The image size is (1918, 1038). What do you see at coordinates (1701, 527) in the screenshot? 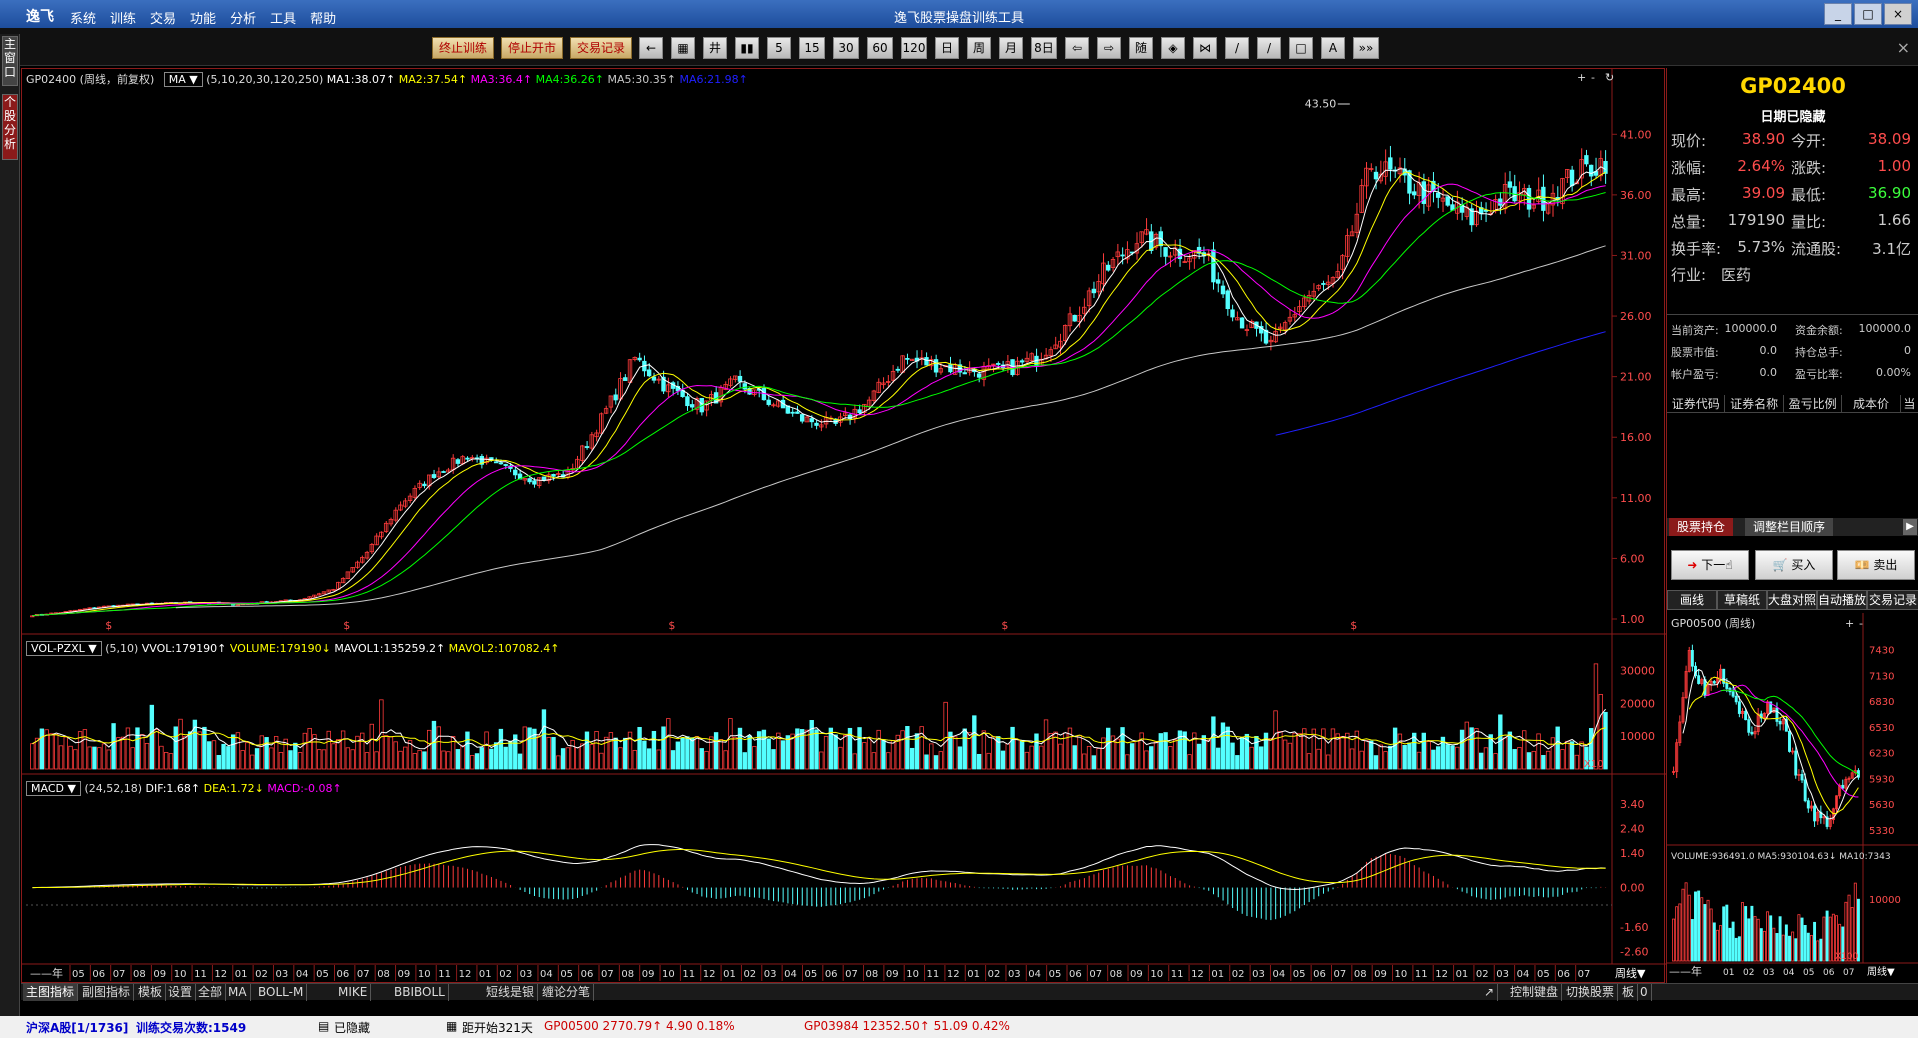
I see `tab-holdings: 股票持仓` at bounding box center [1701, 527].